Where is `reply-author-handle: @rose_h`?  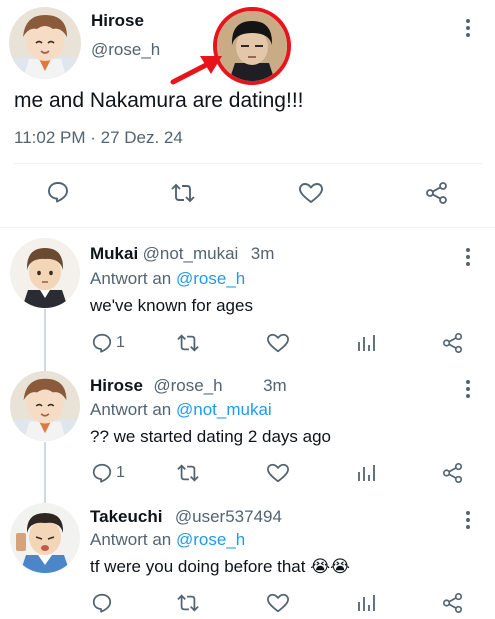
reply-author-handle: @rose_h is located at coordinates (187, 385).